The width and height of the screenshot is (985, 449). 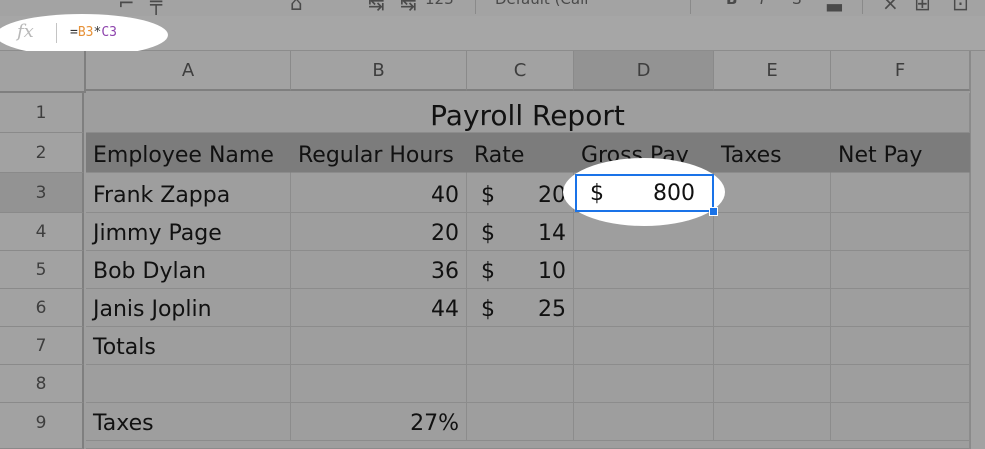 I want to click on cell-c8, so click(x=520, y=384).